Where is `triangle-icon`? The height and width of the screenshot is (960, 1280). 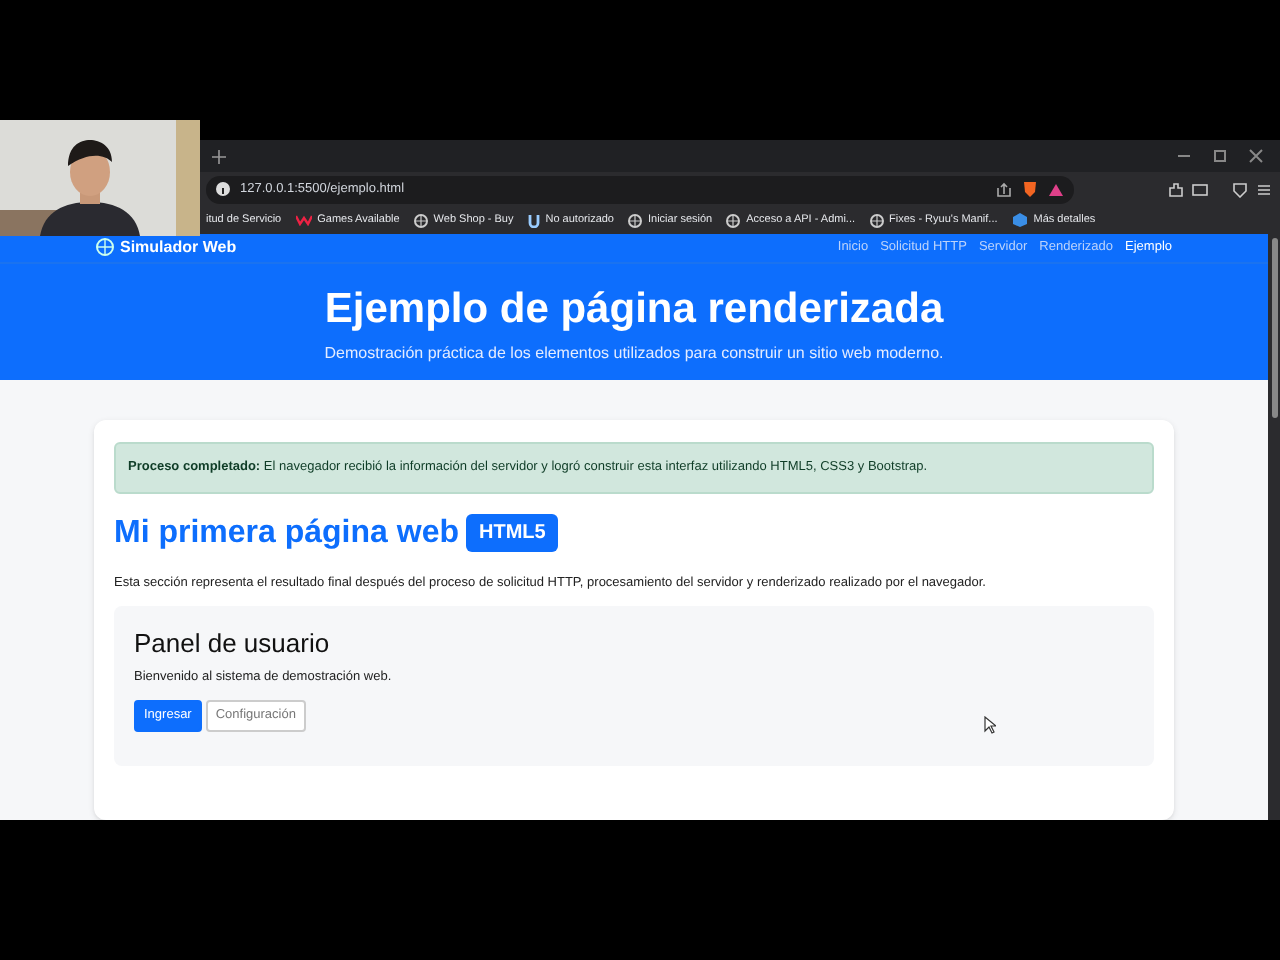
triangle-icon is located at coordinates (1056, 189).